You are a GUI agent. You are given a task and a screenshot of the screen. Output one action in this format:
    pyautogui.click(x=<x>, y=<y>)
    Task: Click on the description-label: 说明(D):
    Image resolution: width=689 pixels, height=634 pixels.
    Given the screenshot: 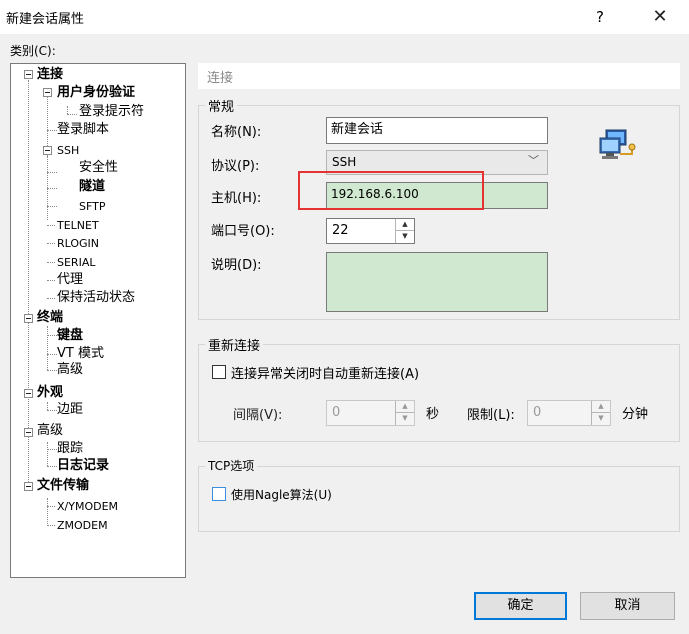 What is the action you would take?
    pyautogui.click(x=236, y=265)
    